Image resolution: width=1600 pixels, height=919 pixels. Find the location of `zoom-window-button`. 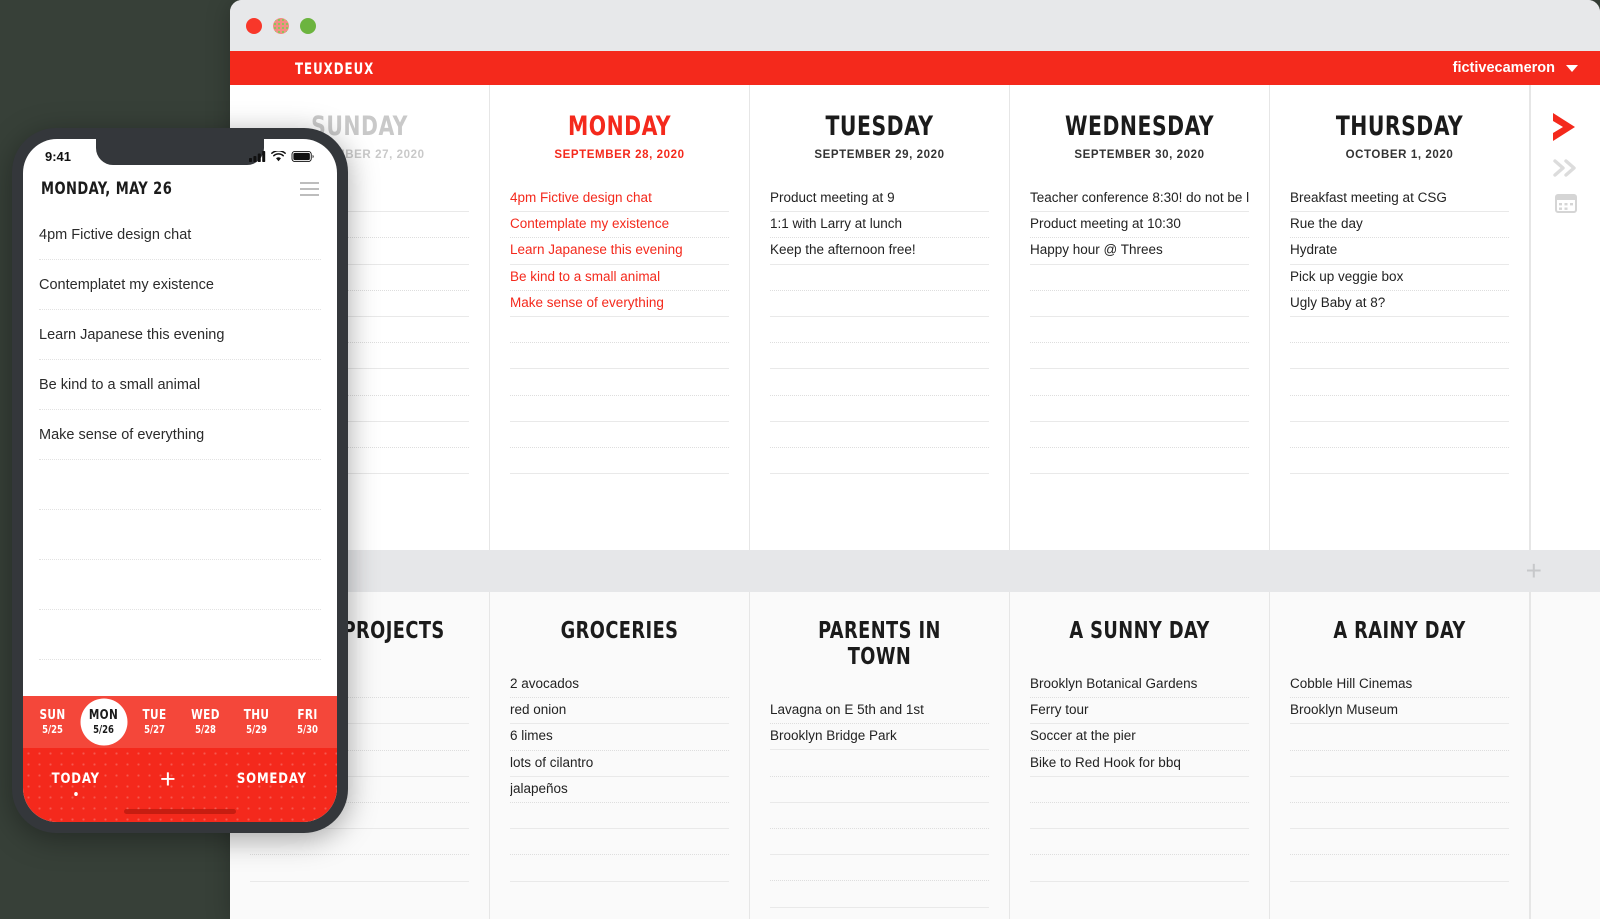

zoom-window-button is located at coordinates (308, 25).